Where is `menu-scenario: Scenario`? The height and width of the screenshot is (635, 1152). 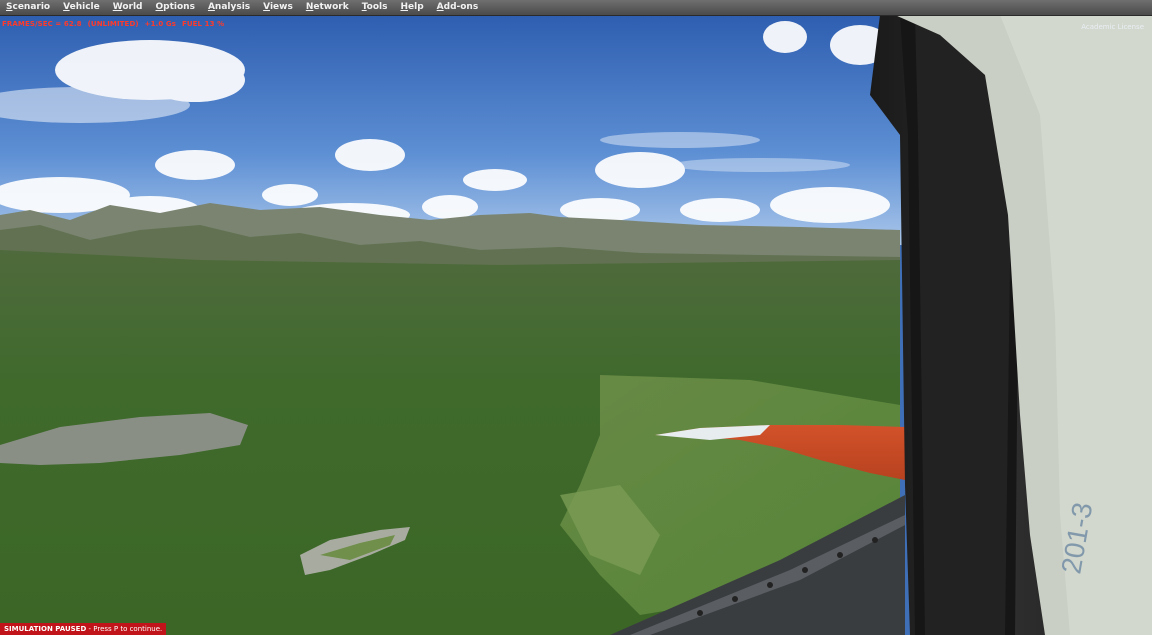
menu-scenario: Scenario is located at coordinates (28, 7).